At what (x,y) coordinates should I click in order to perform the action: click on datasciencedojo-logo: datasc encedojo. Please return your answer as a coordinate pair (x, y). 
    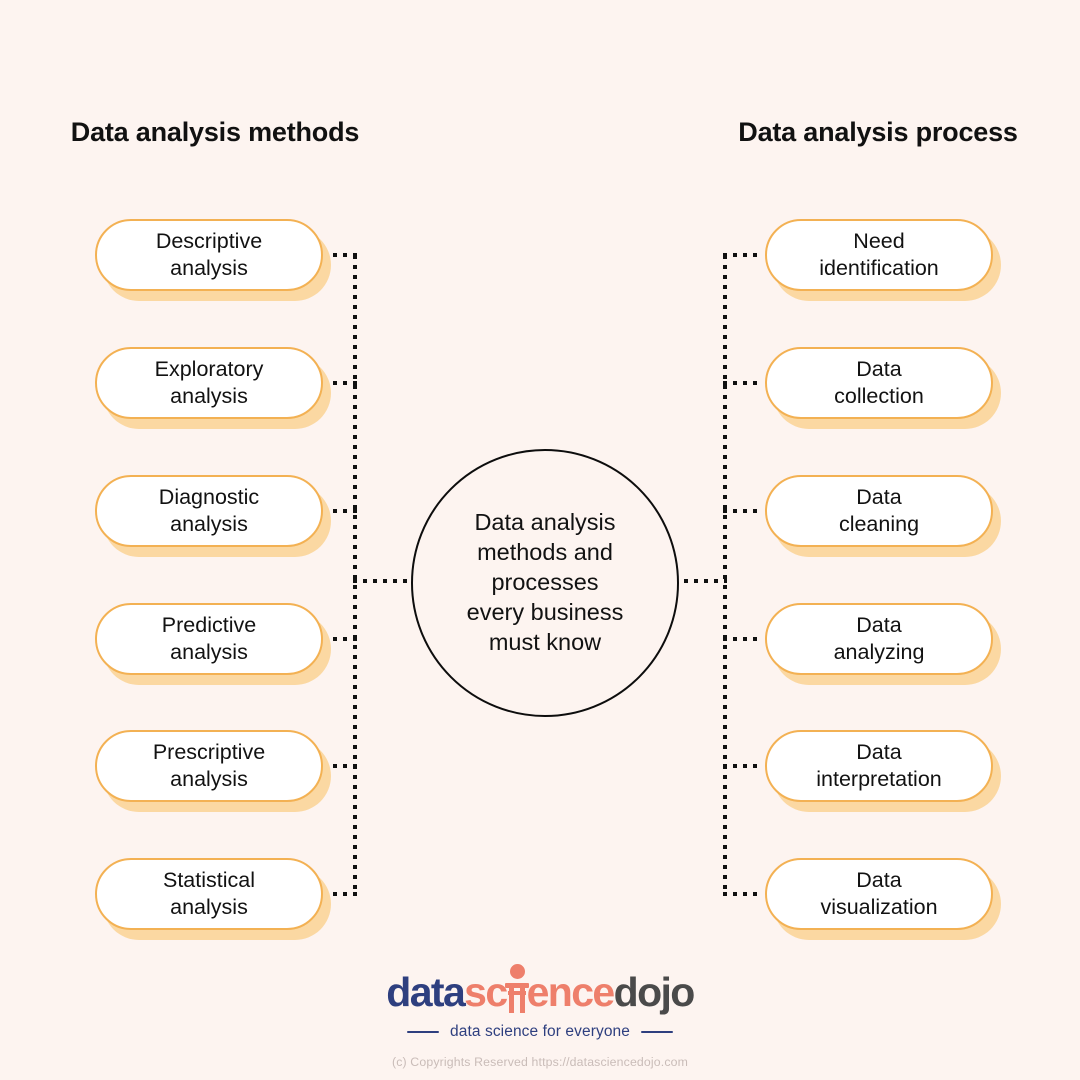
    Looking at the image, I should click on (541, 991).